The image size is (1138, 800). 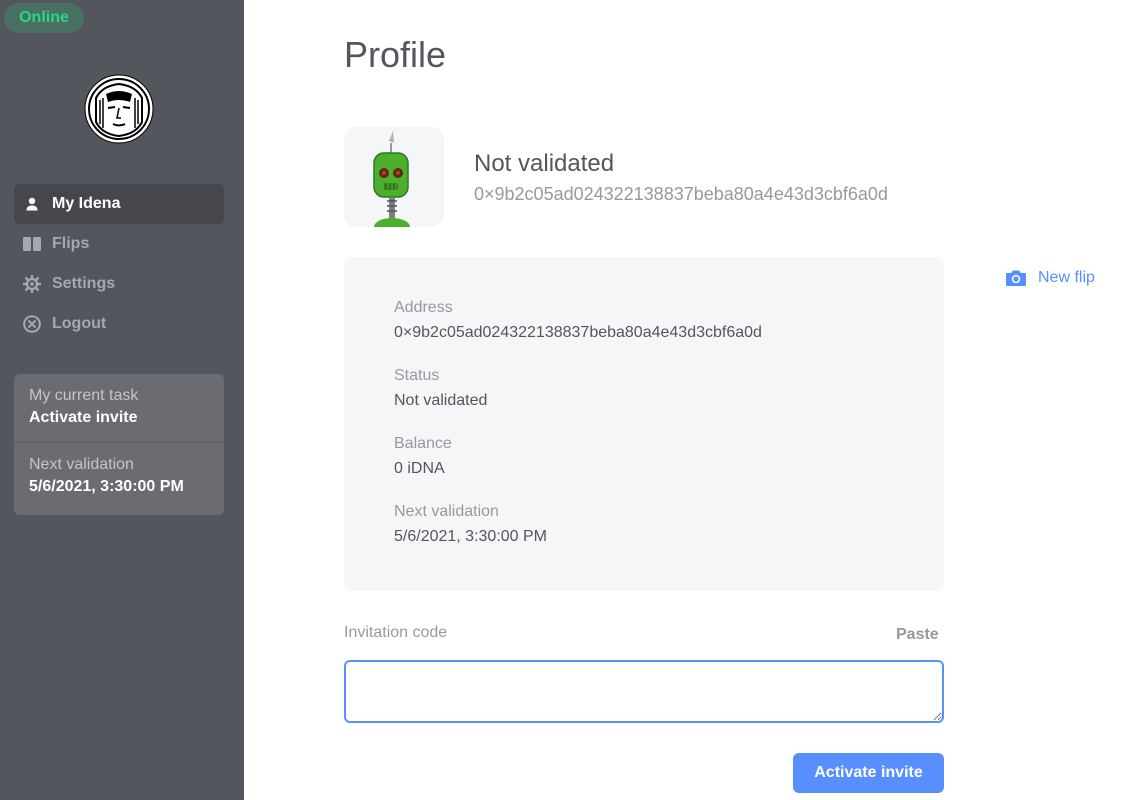 What do you see at coordinates (395, 54) in the screenshot?
I see `page-title: Profile` at bounding box center [395, 54].